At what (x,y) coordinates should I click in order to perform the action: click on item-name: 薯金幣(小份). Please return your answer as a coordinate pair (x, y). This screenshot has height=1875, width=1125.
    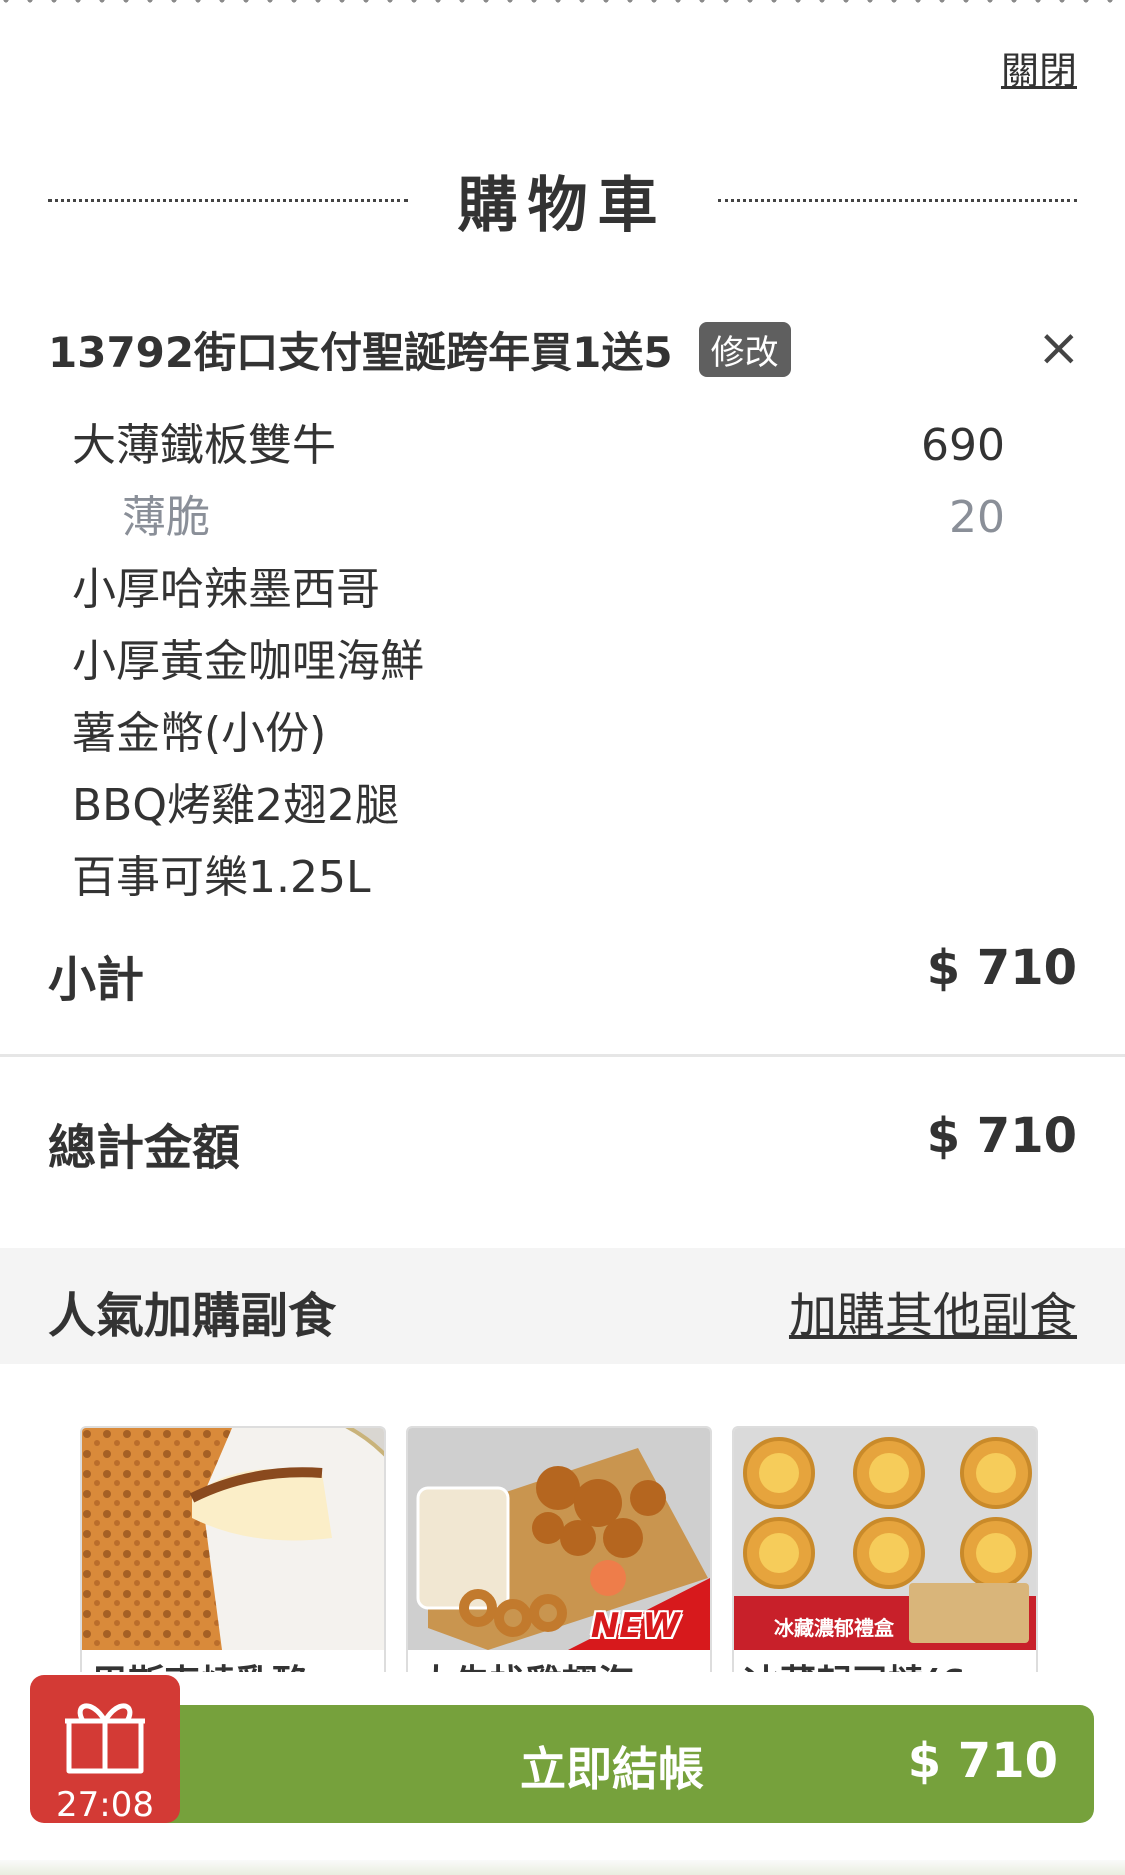
    Looking at the image, I should click on (199, 733).